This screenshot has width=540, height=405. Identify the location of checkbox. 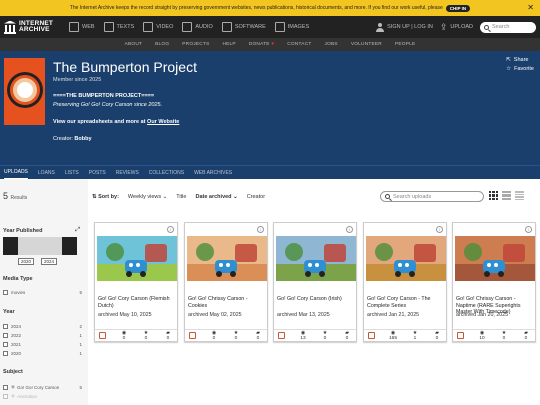
(5, 292).